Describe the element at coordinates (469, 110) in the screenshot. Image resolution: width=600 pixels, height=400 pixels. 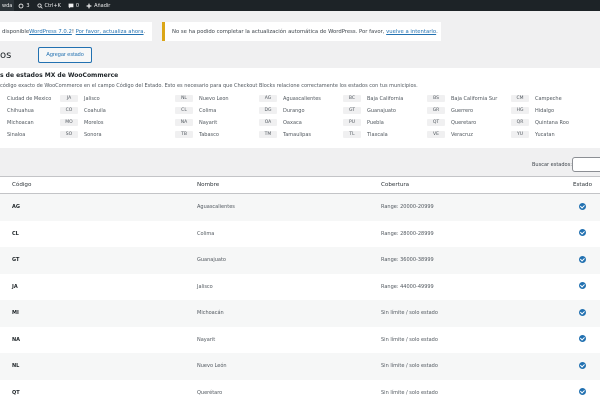
I see `state-code-item: GR Guerrero` at that location.